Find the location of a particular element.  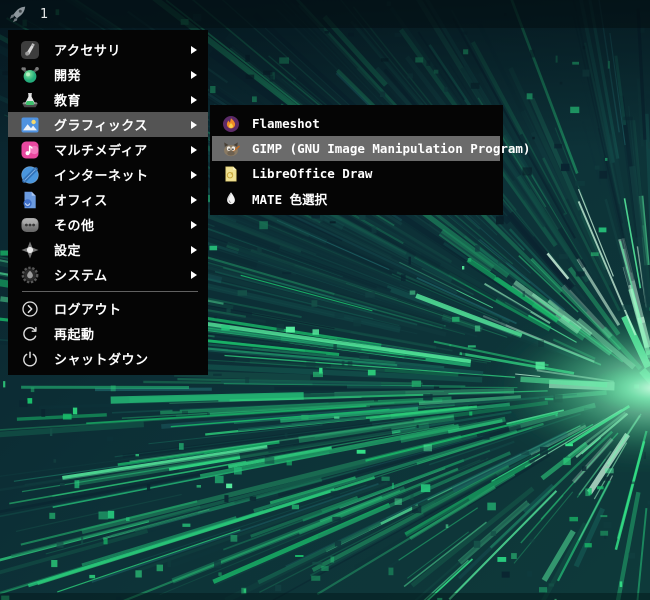

submenu-item-flameshot: Flameshot is located at coordinates (356, 123).